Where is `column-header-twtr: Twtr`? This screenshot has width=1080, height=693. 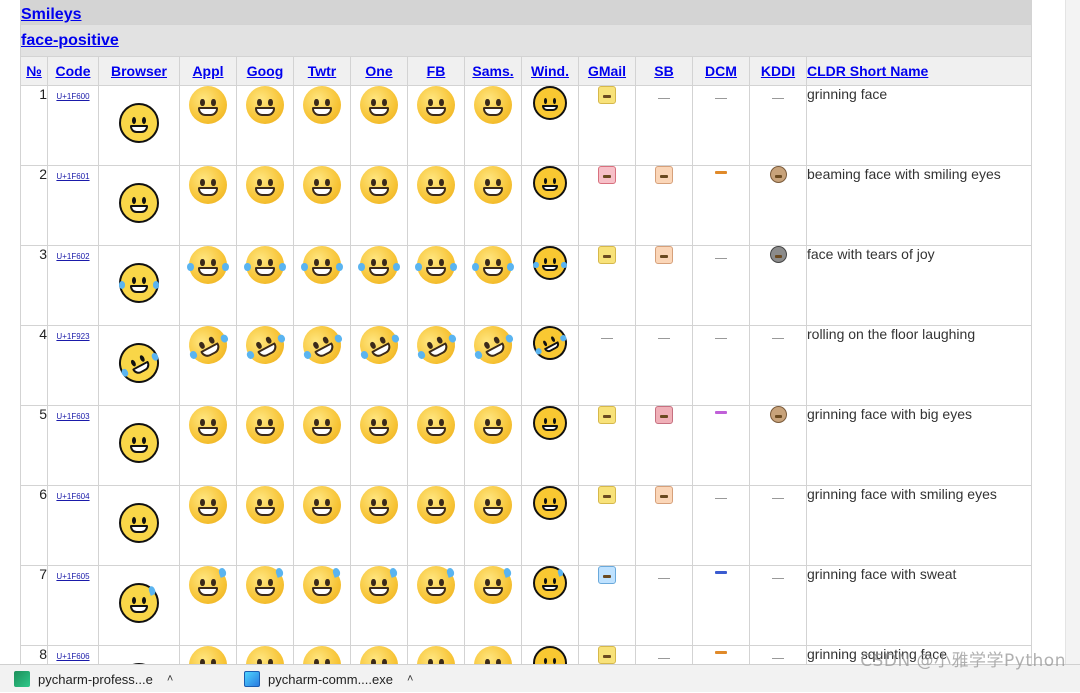
column-header-twtr: Twtr is located at coordinates (322, 71).